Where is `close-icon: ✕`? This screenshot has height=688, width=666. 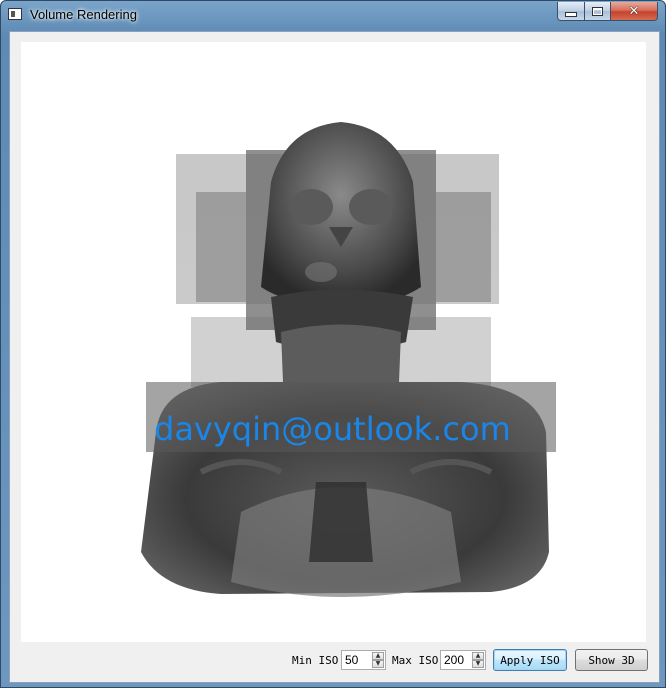 close-icon: ✕ is located at coordinates (634, 11).